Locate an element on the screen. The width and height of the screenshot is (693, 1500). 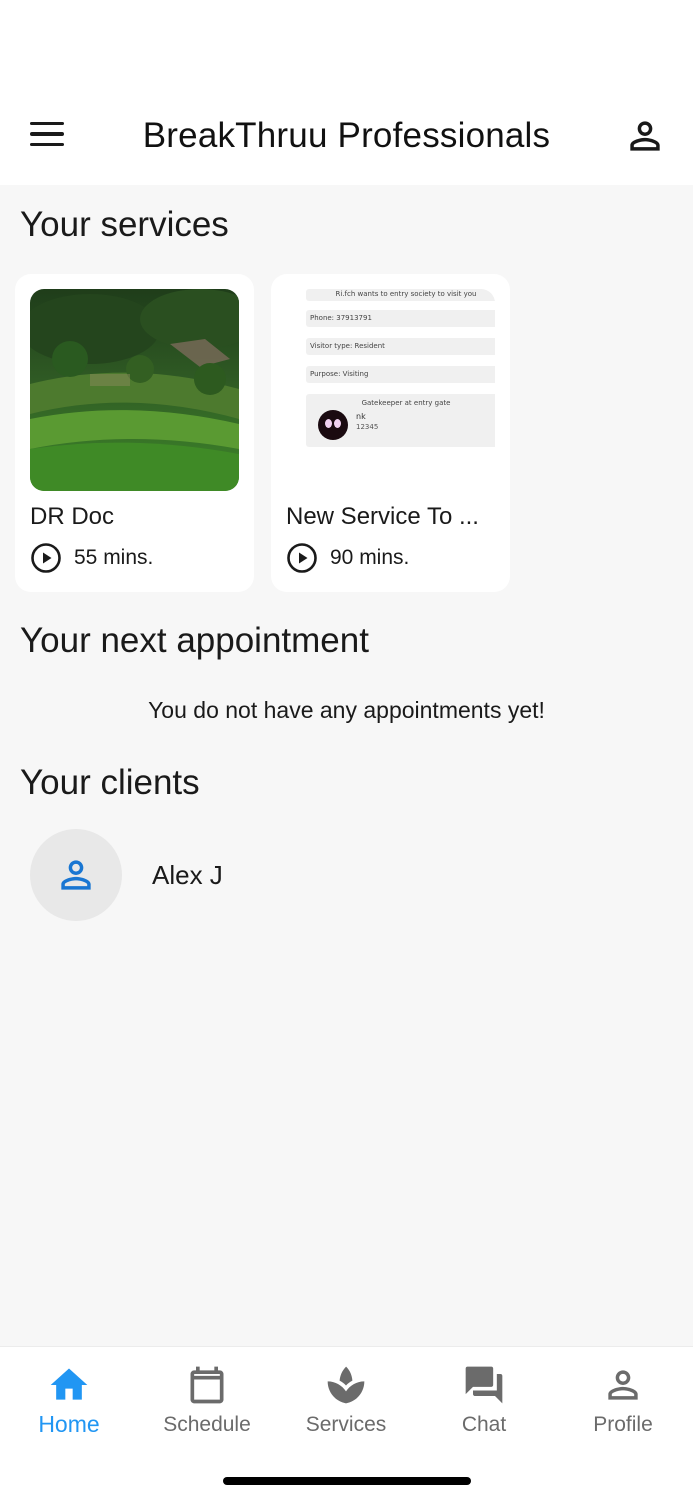
thumb-text: Gatekeeper at entry gate is located at coordinates (406, 403).